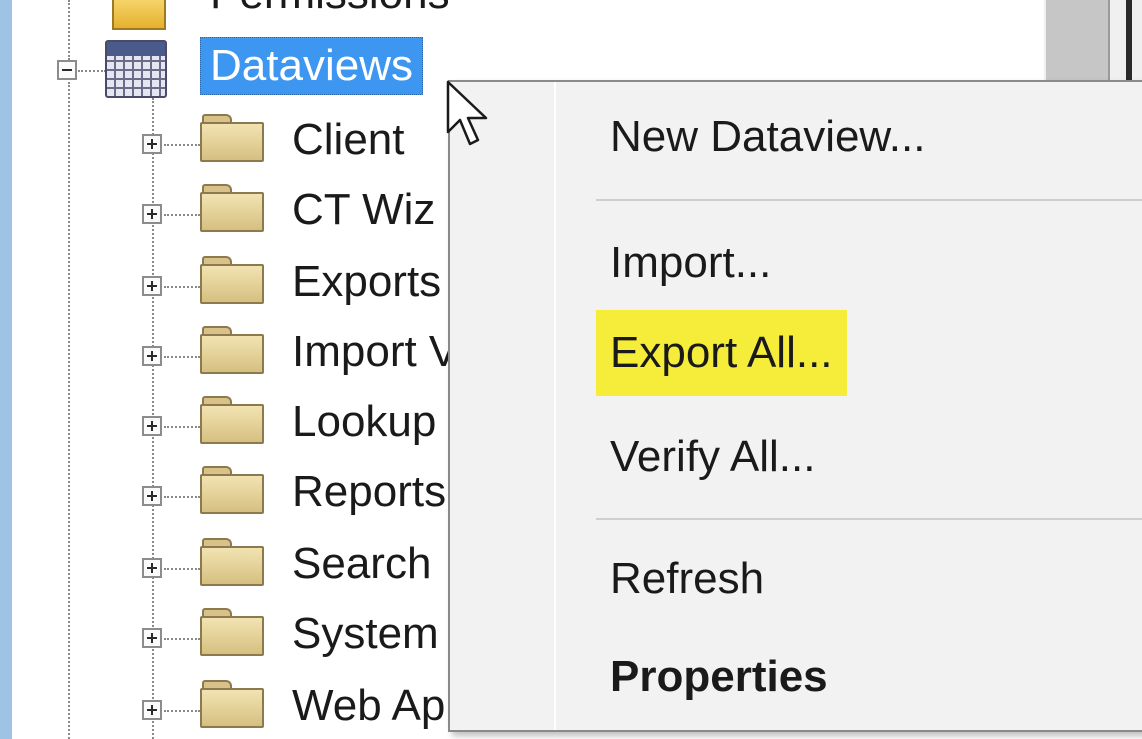 The width and height of the screenshot is (1142, 739). Describe the element at coordinates (467, 113) in the screenshot. I see `mouse-pointer-icon` at that location.